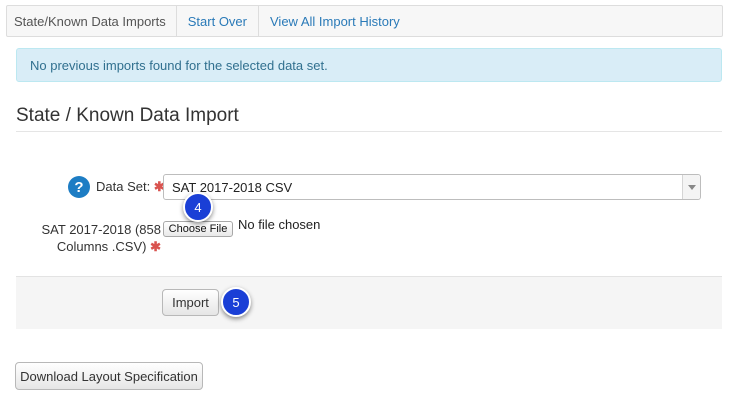  What do you see at coordinates (432, 187) in the screenshot?
I see `data-set-select: SAT 2017-2018 CSV` at bounding box center [432, 187].